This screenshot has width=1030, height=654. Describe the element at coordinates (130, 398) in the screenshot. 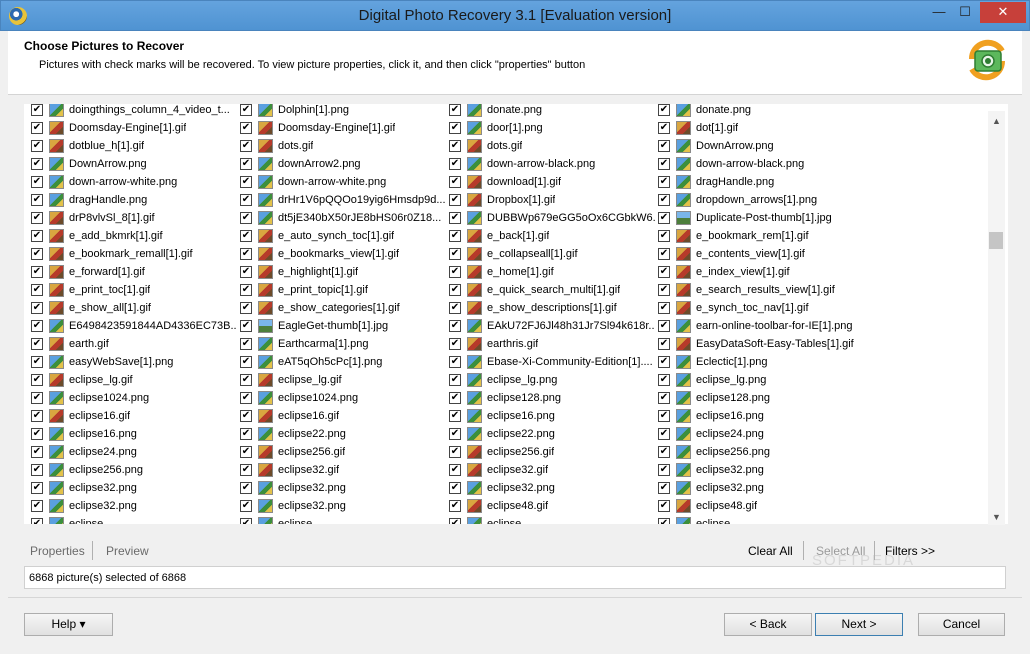

I see `picture-item: ✔ eclipse1024.png` at that location.